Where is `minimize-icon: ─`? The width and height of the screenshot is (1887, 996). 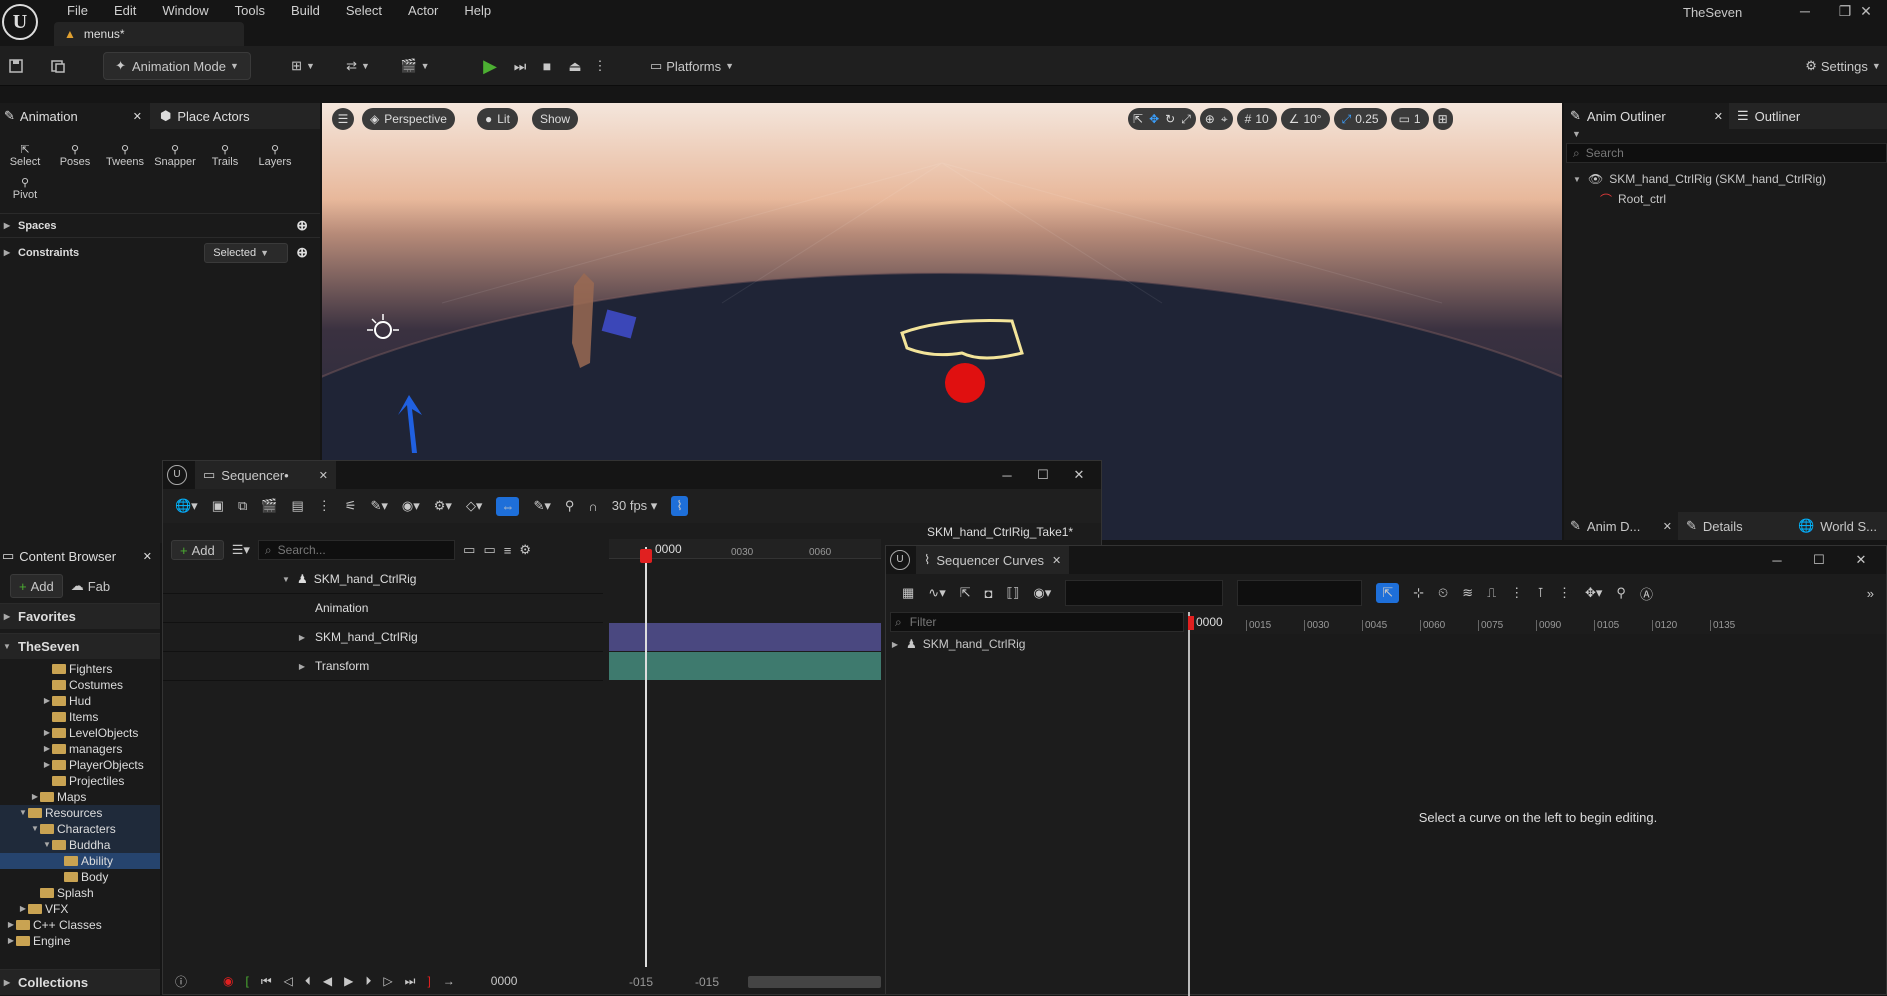
minimize-icon: ─ is located at coordinates (1007, 475).